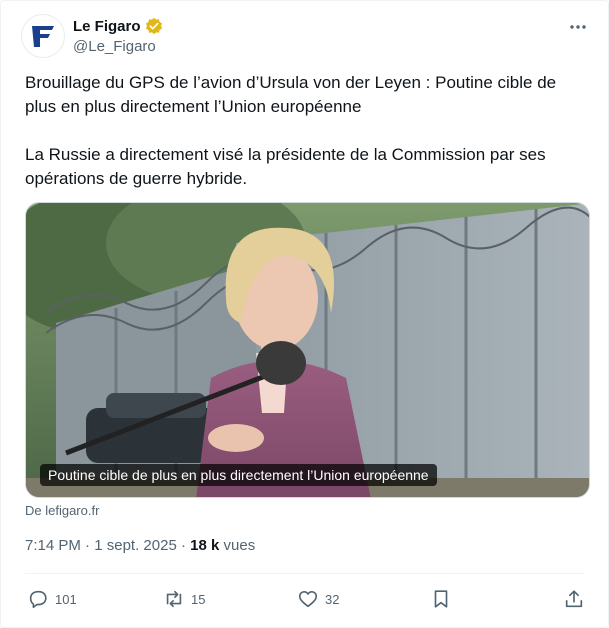 This screenshot has height=628, width=609. I want to click on bookmark-button, so click(441, 599).